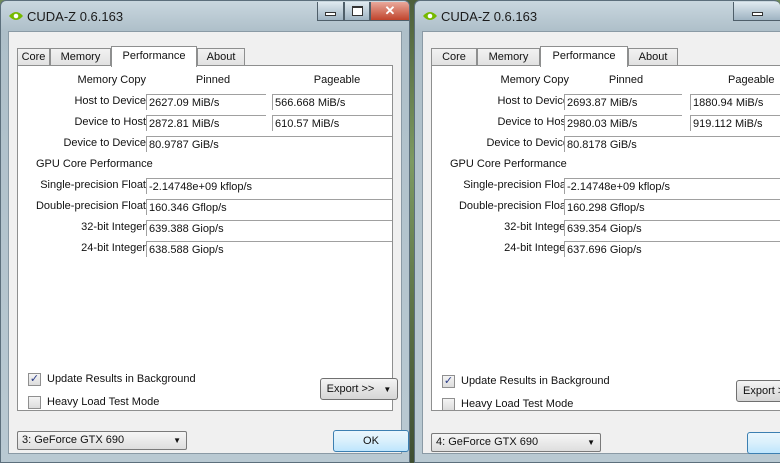 This screenshot has height=463, width=780. I want to click on maximize-icon, so click(357, 11).